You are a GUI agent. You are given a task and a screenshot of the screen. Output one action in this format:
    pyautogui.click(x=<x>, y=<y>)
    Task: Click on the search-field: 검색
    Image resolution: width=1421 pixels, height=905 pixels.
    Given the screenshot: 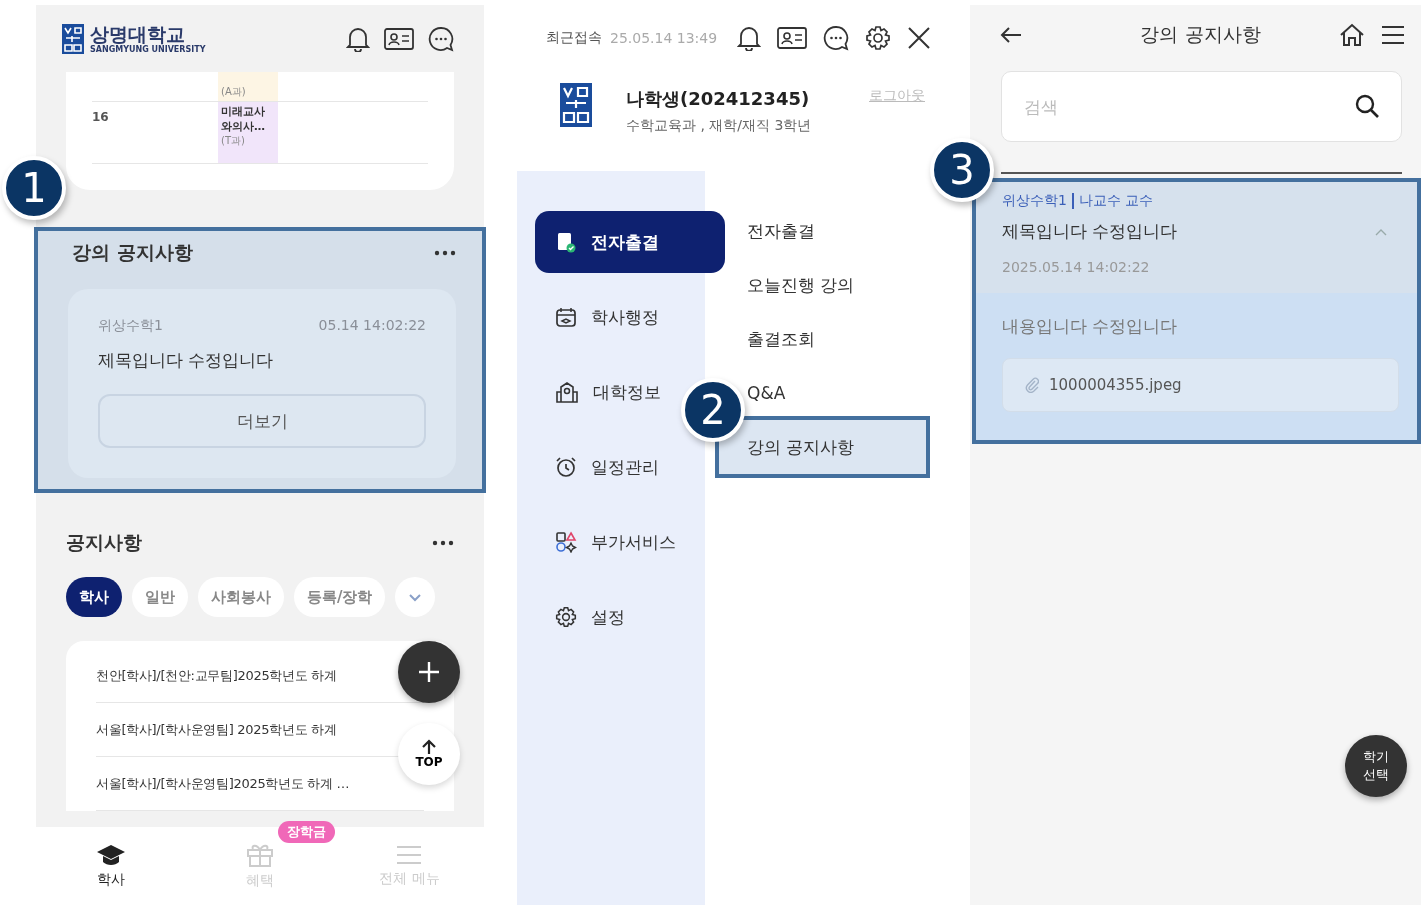 What is the action you would take?
    pyautogui.click(x=1201, y=106)
    